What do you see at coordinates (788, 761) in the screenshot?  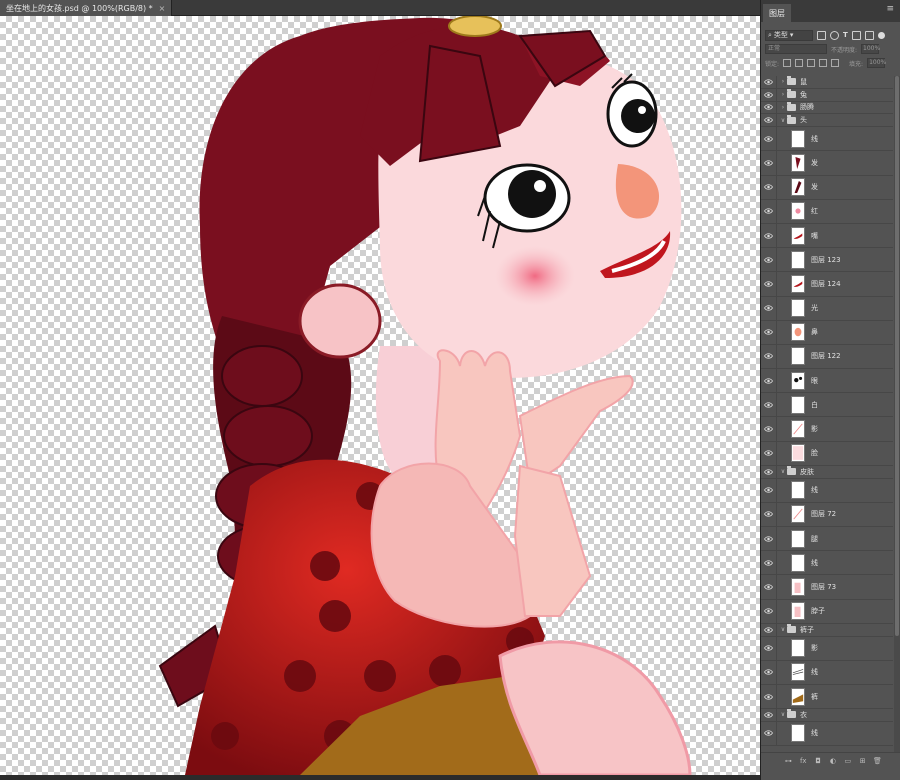 I see `link-icon: ⊶` at bounding box center [788, 761].